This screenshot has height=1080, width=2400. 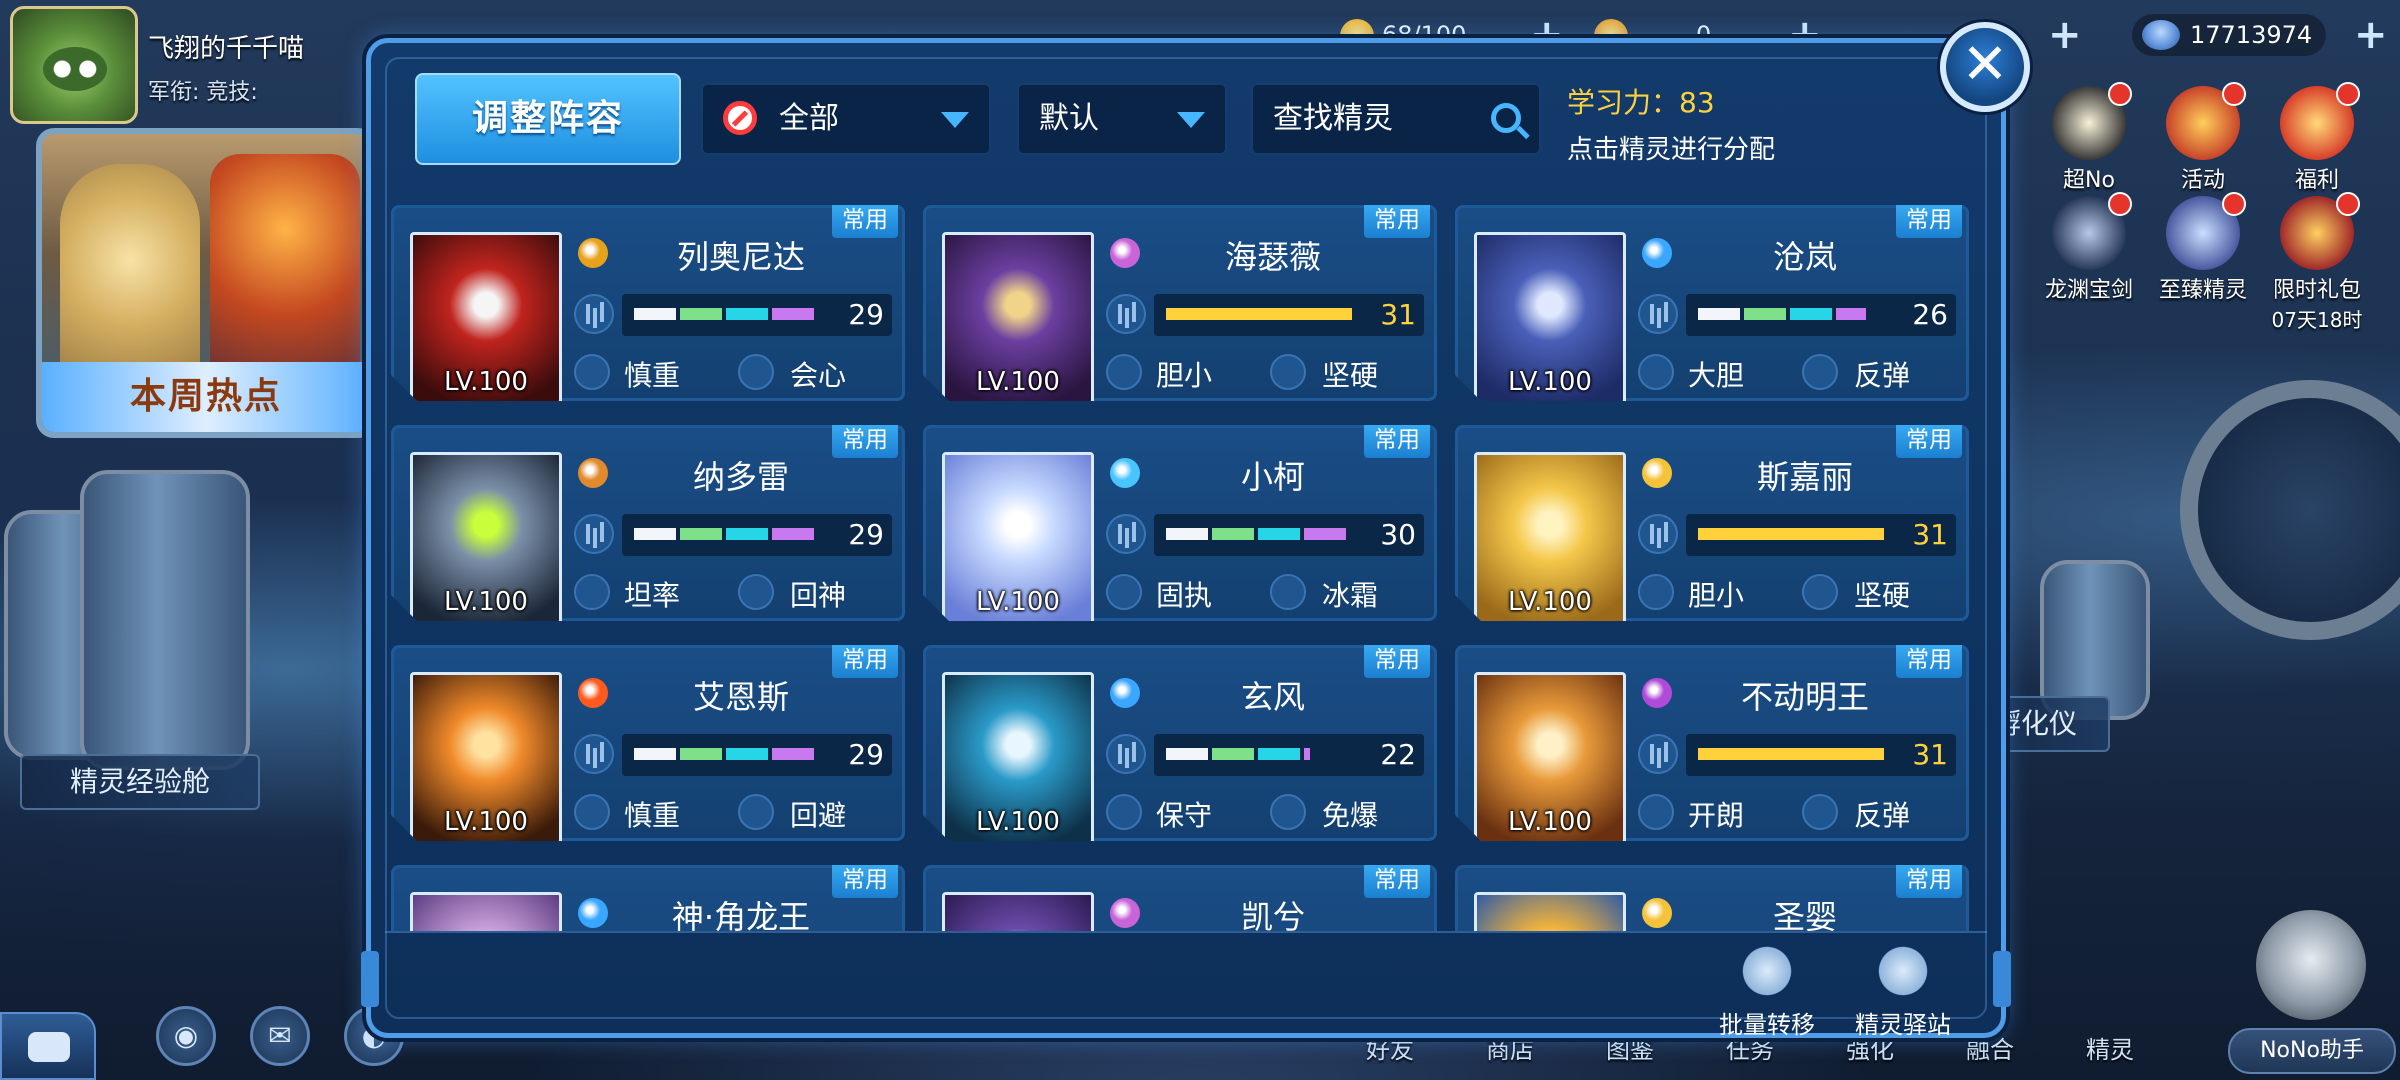 What do you see at coordinates (280, 1036) in the screenshot?
I see `mail-button: ✉` at bounding box center [280, 1036].